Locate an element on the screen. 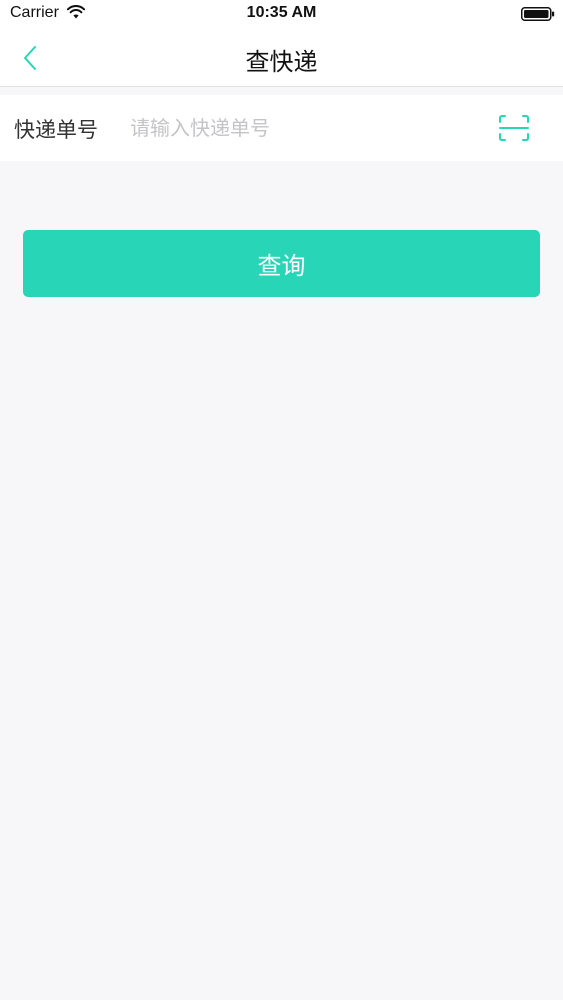 This screenshot has height=1000, width=563. scan-icon is located at coordinates (514, 128).